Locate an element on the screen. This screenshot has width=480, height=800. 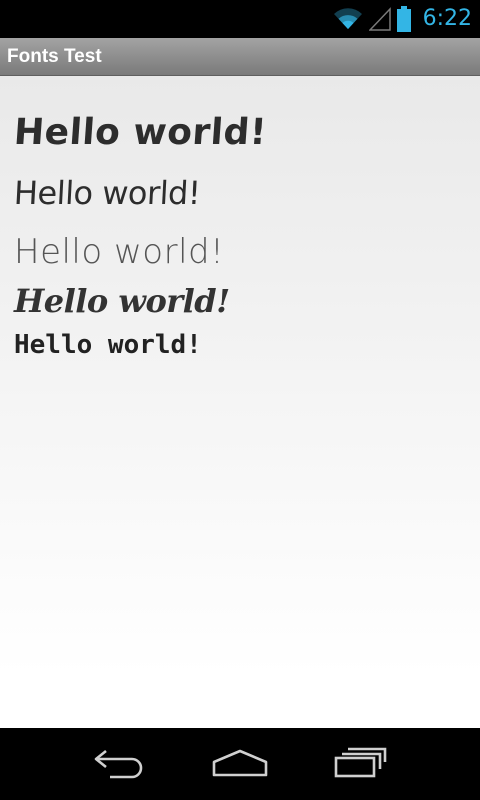
home-icon is located at coordinates (240, 764).